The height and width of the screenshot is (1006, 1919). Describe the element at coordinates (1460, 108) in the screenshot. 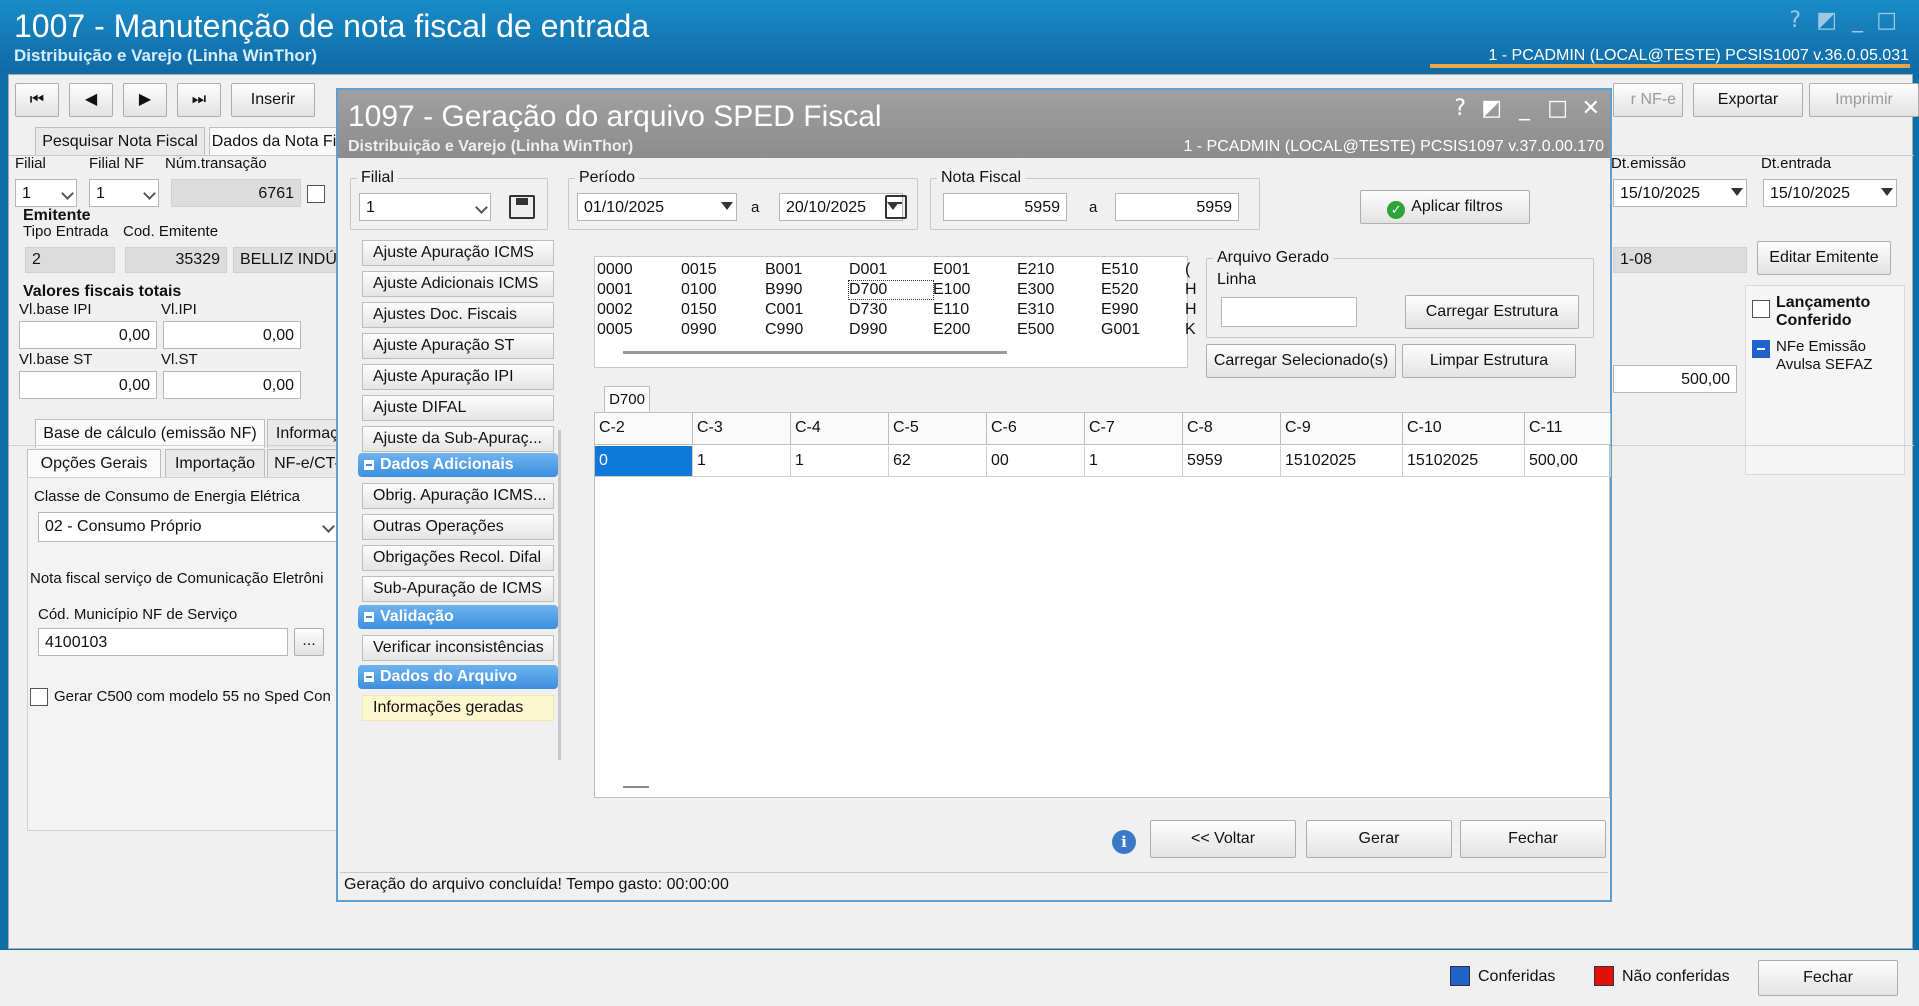

I see `dialog-help-icon: ?` at that location.